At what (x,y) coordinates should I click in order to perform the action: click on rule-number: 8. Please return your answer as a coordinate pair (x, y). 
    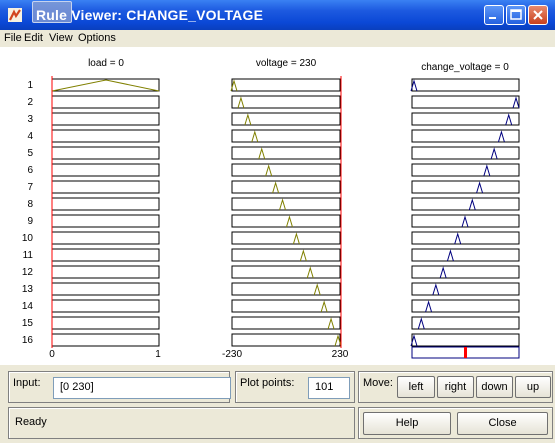
    Looking at the image, I should click on (30, 204).